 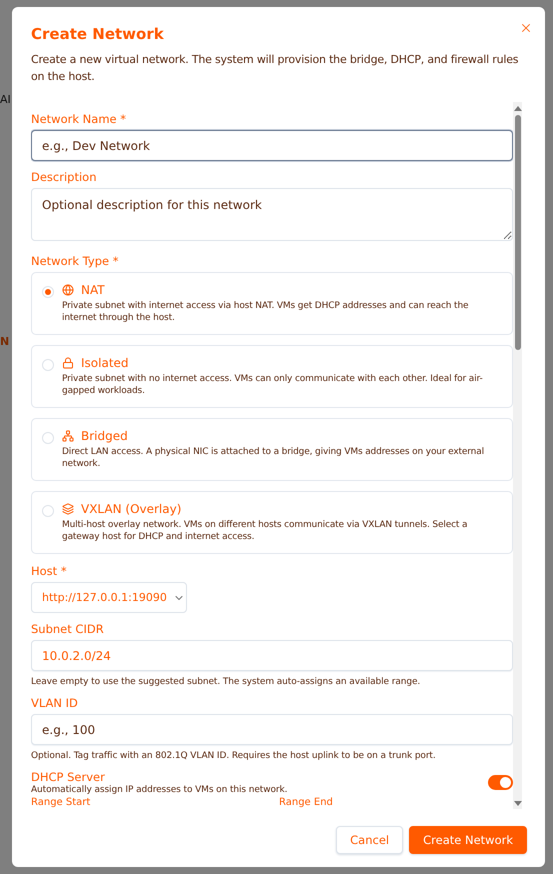 What do you see at coordinates (97, 34) in the screenshot?
I see `dialog-title: Create Network` at bounding box center [97, 34].